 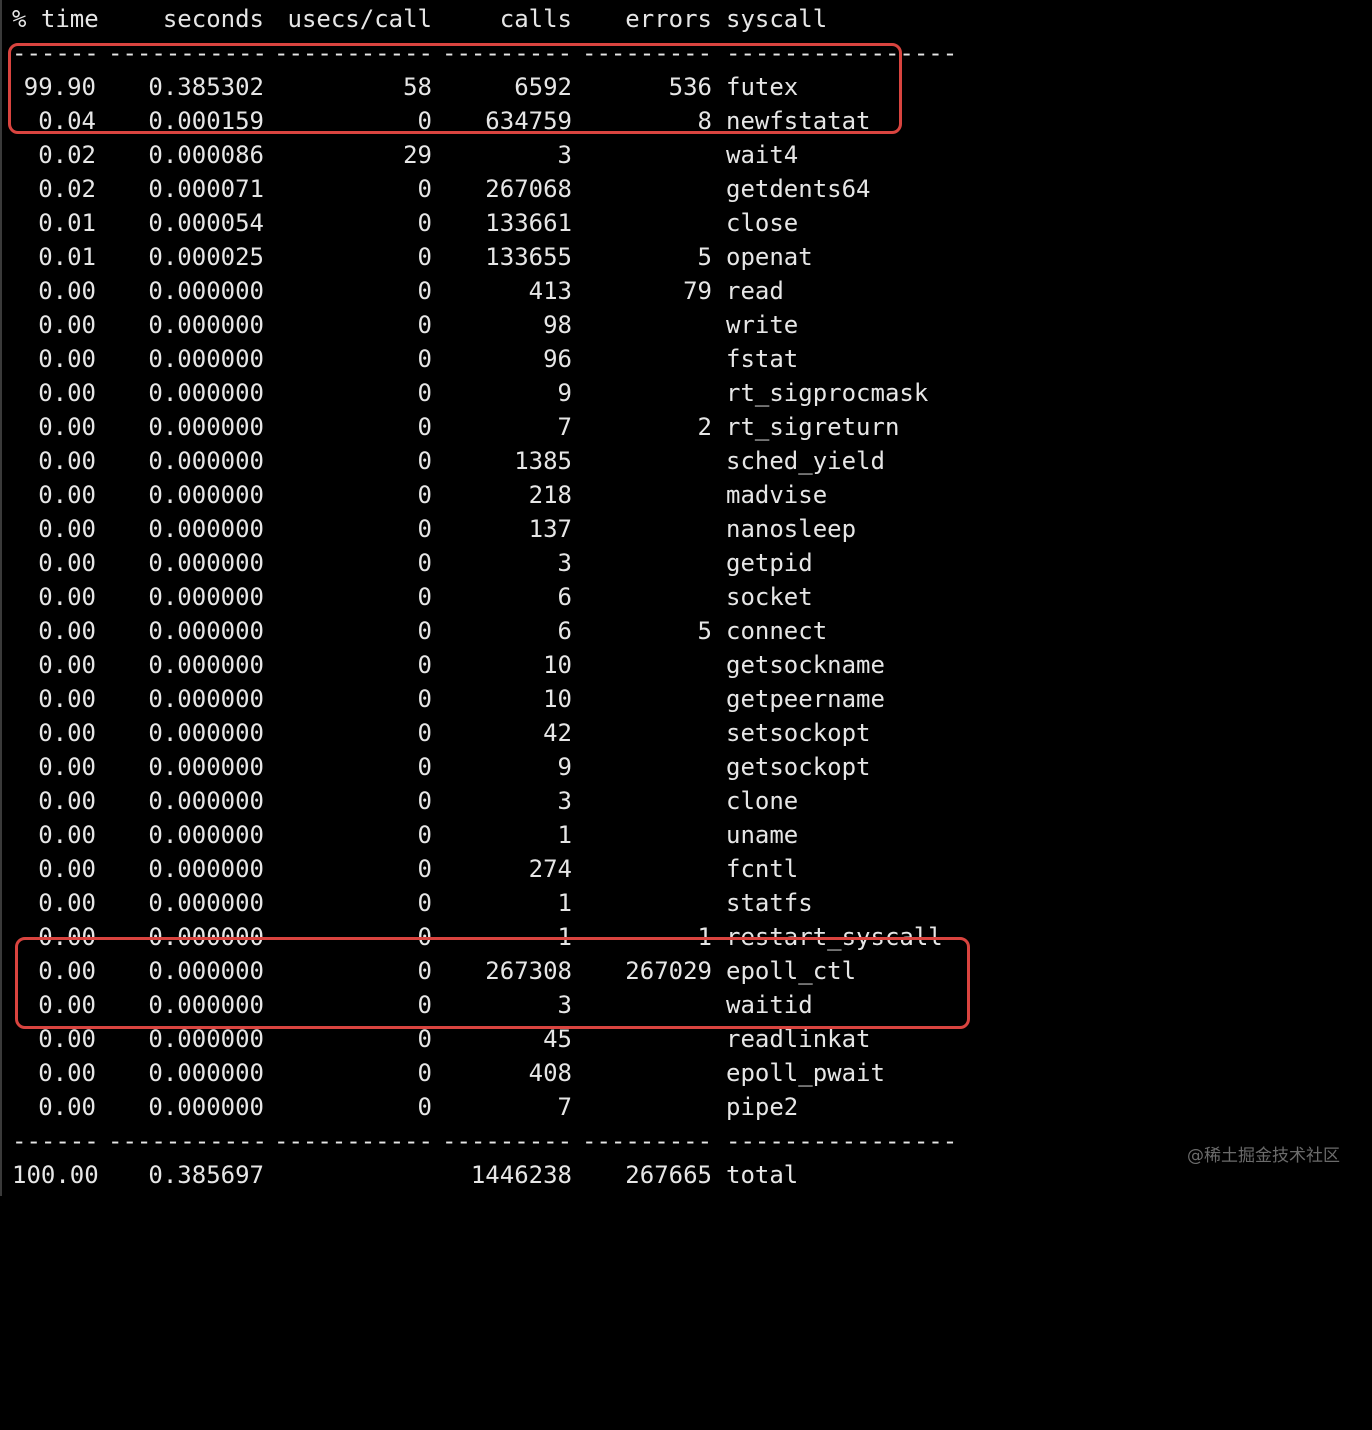 What do you see at coordinates (206, 1175) in the screenshot?
I see `total-seconds: 0.385697` at bounding box center [206, 1175].